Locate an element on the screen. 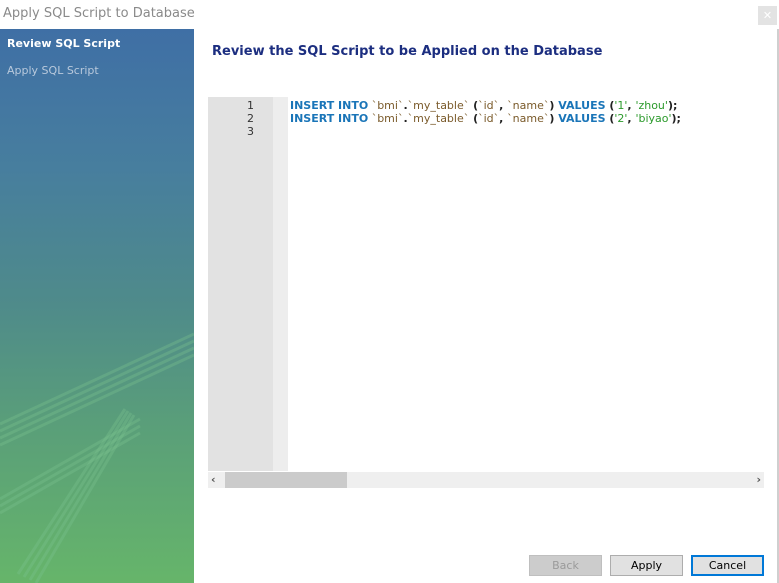 The width and height of the screenshot is (779, 583). step-apply-sql-script: Apply SQL Script is located at coordinates (53, 70).